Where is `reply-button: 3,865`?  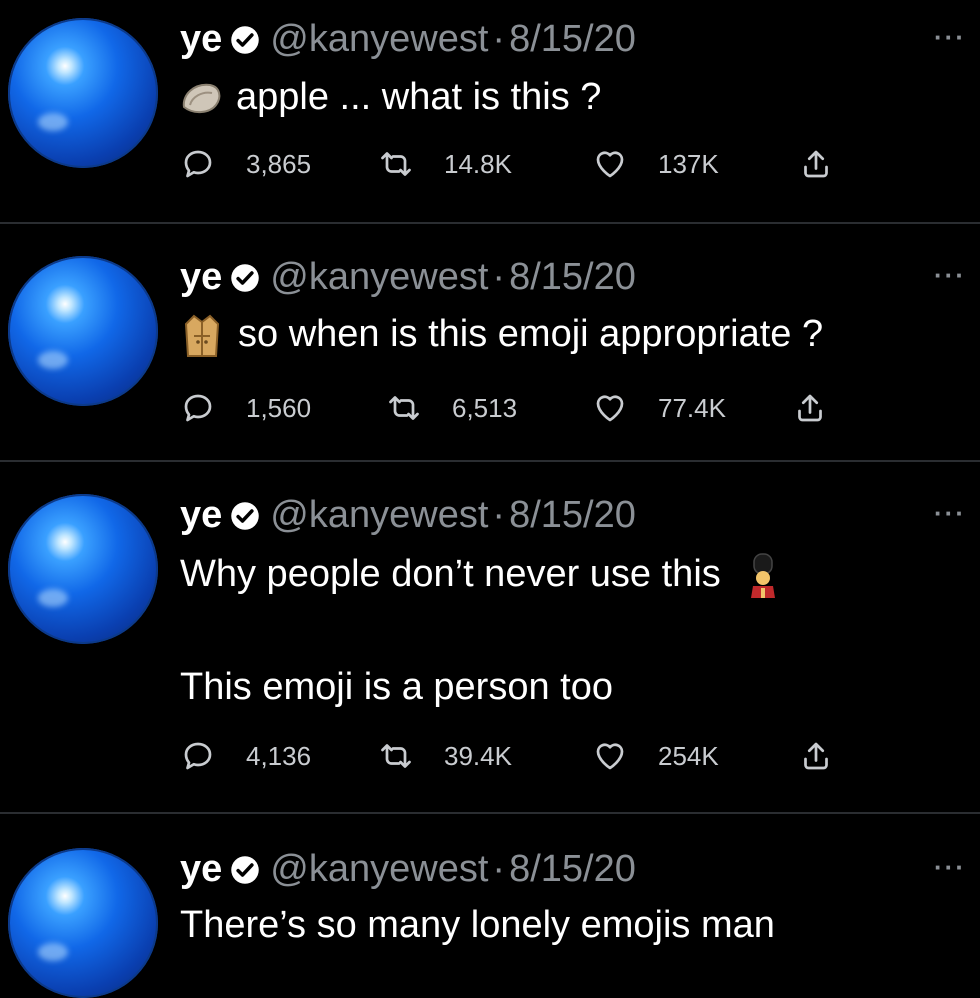
reply-button: 3,865 is located at coordinates (245, 164).